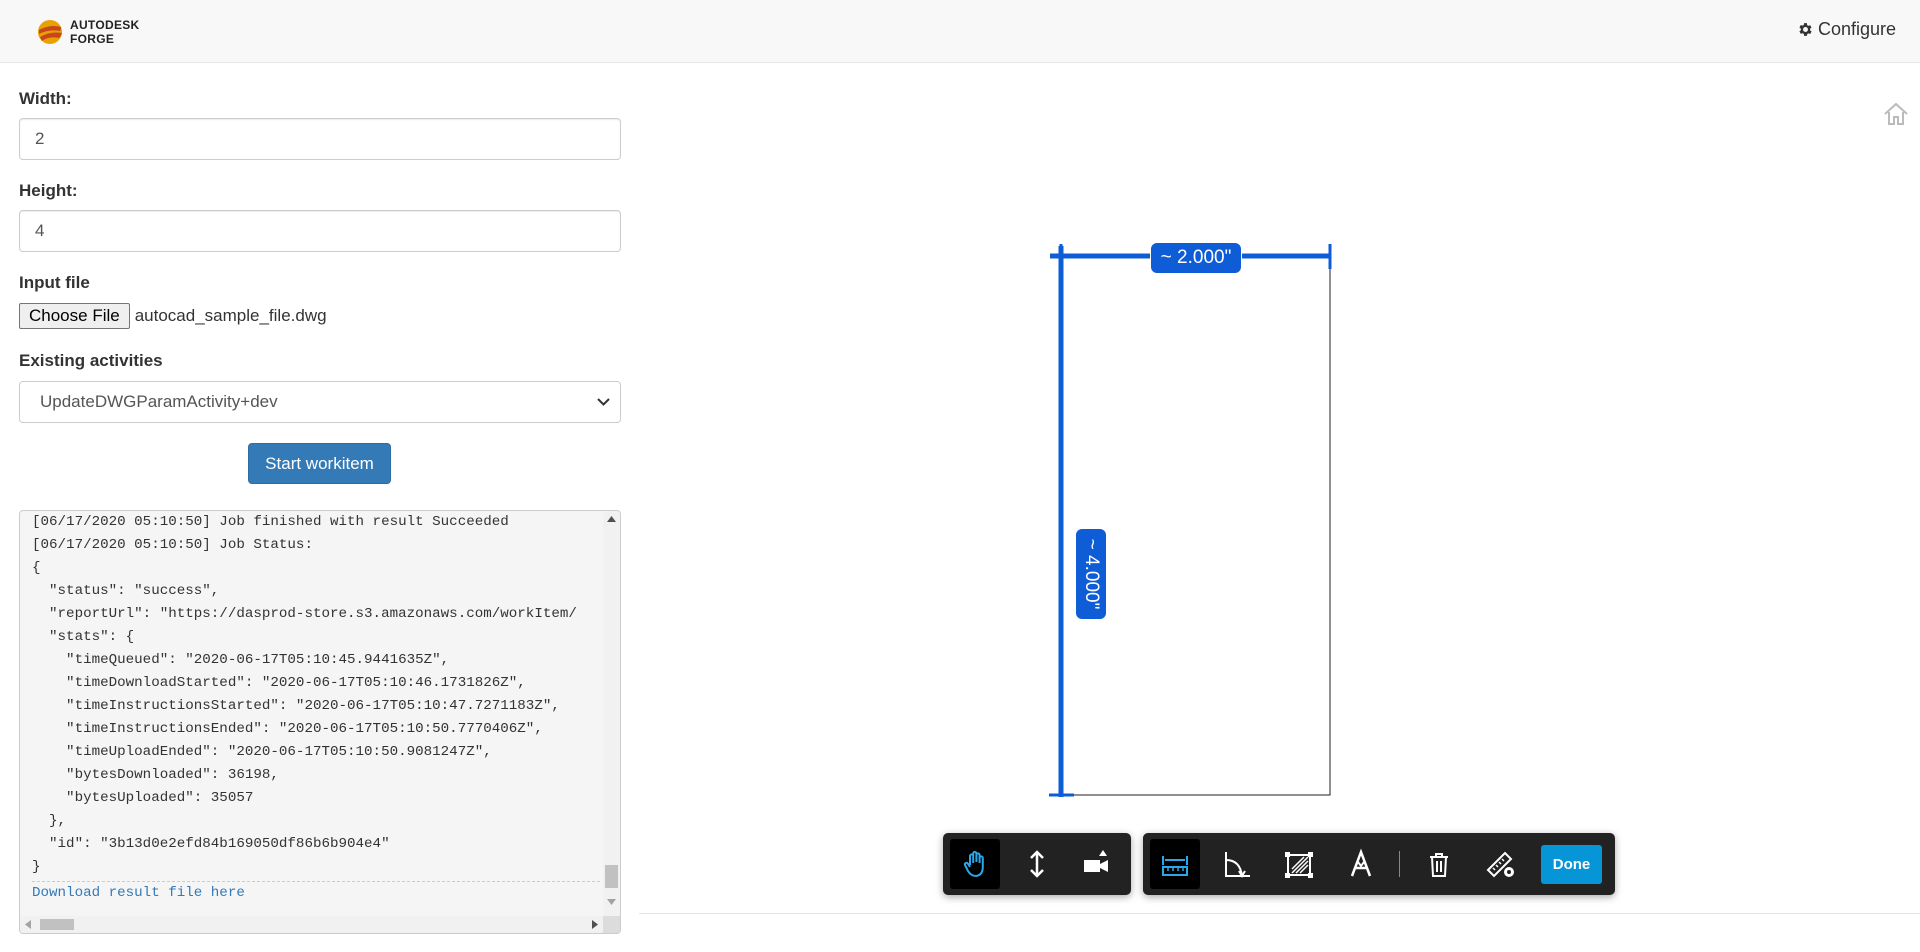 The width and height of the screenshot is (1920, 952). Describe the element at coordinates (1096, 861) in the screenshot. I see `video-camera-icon` at that location.